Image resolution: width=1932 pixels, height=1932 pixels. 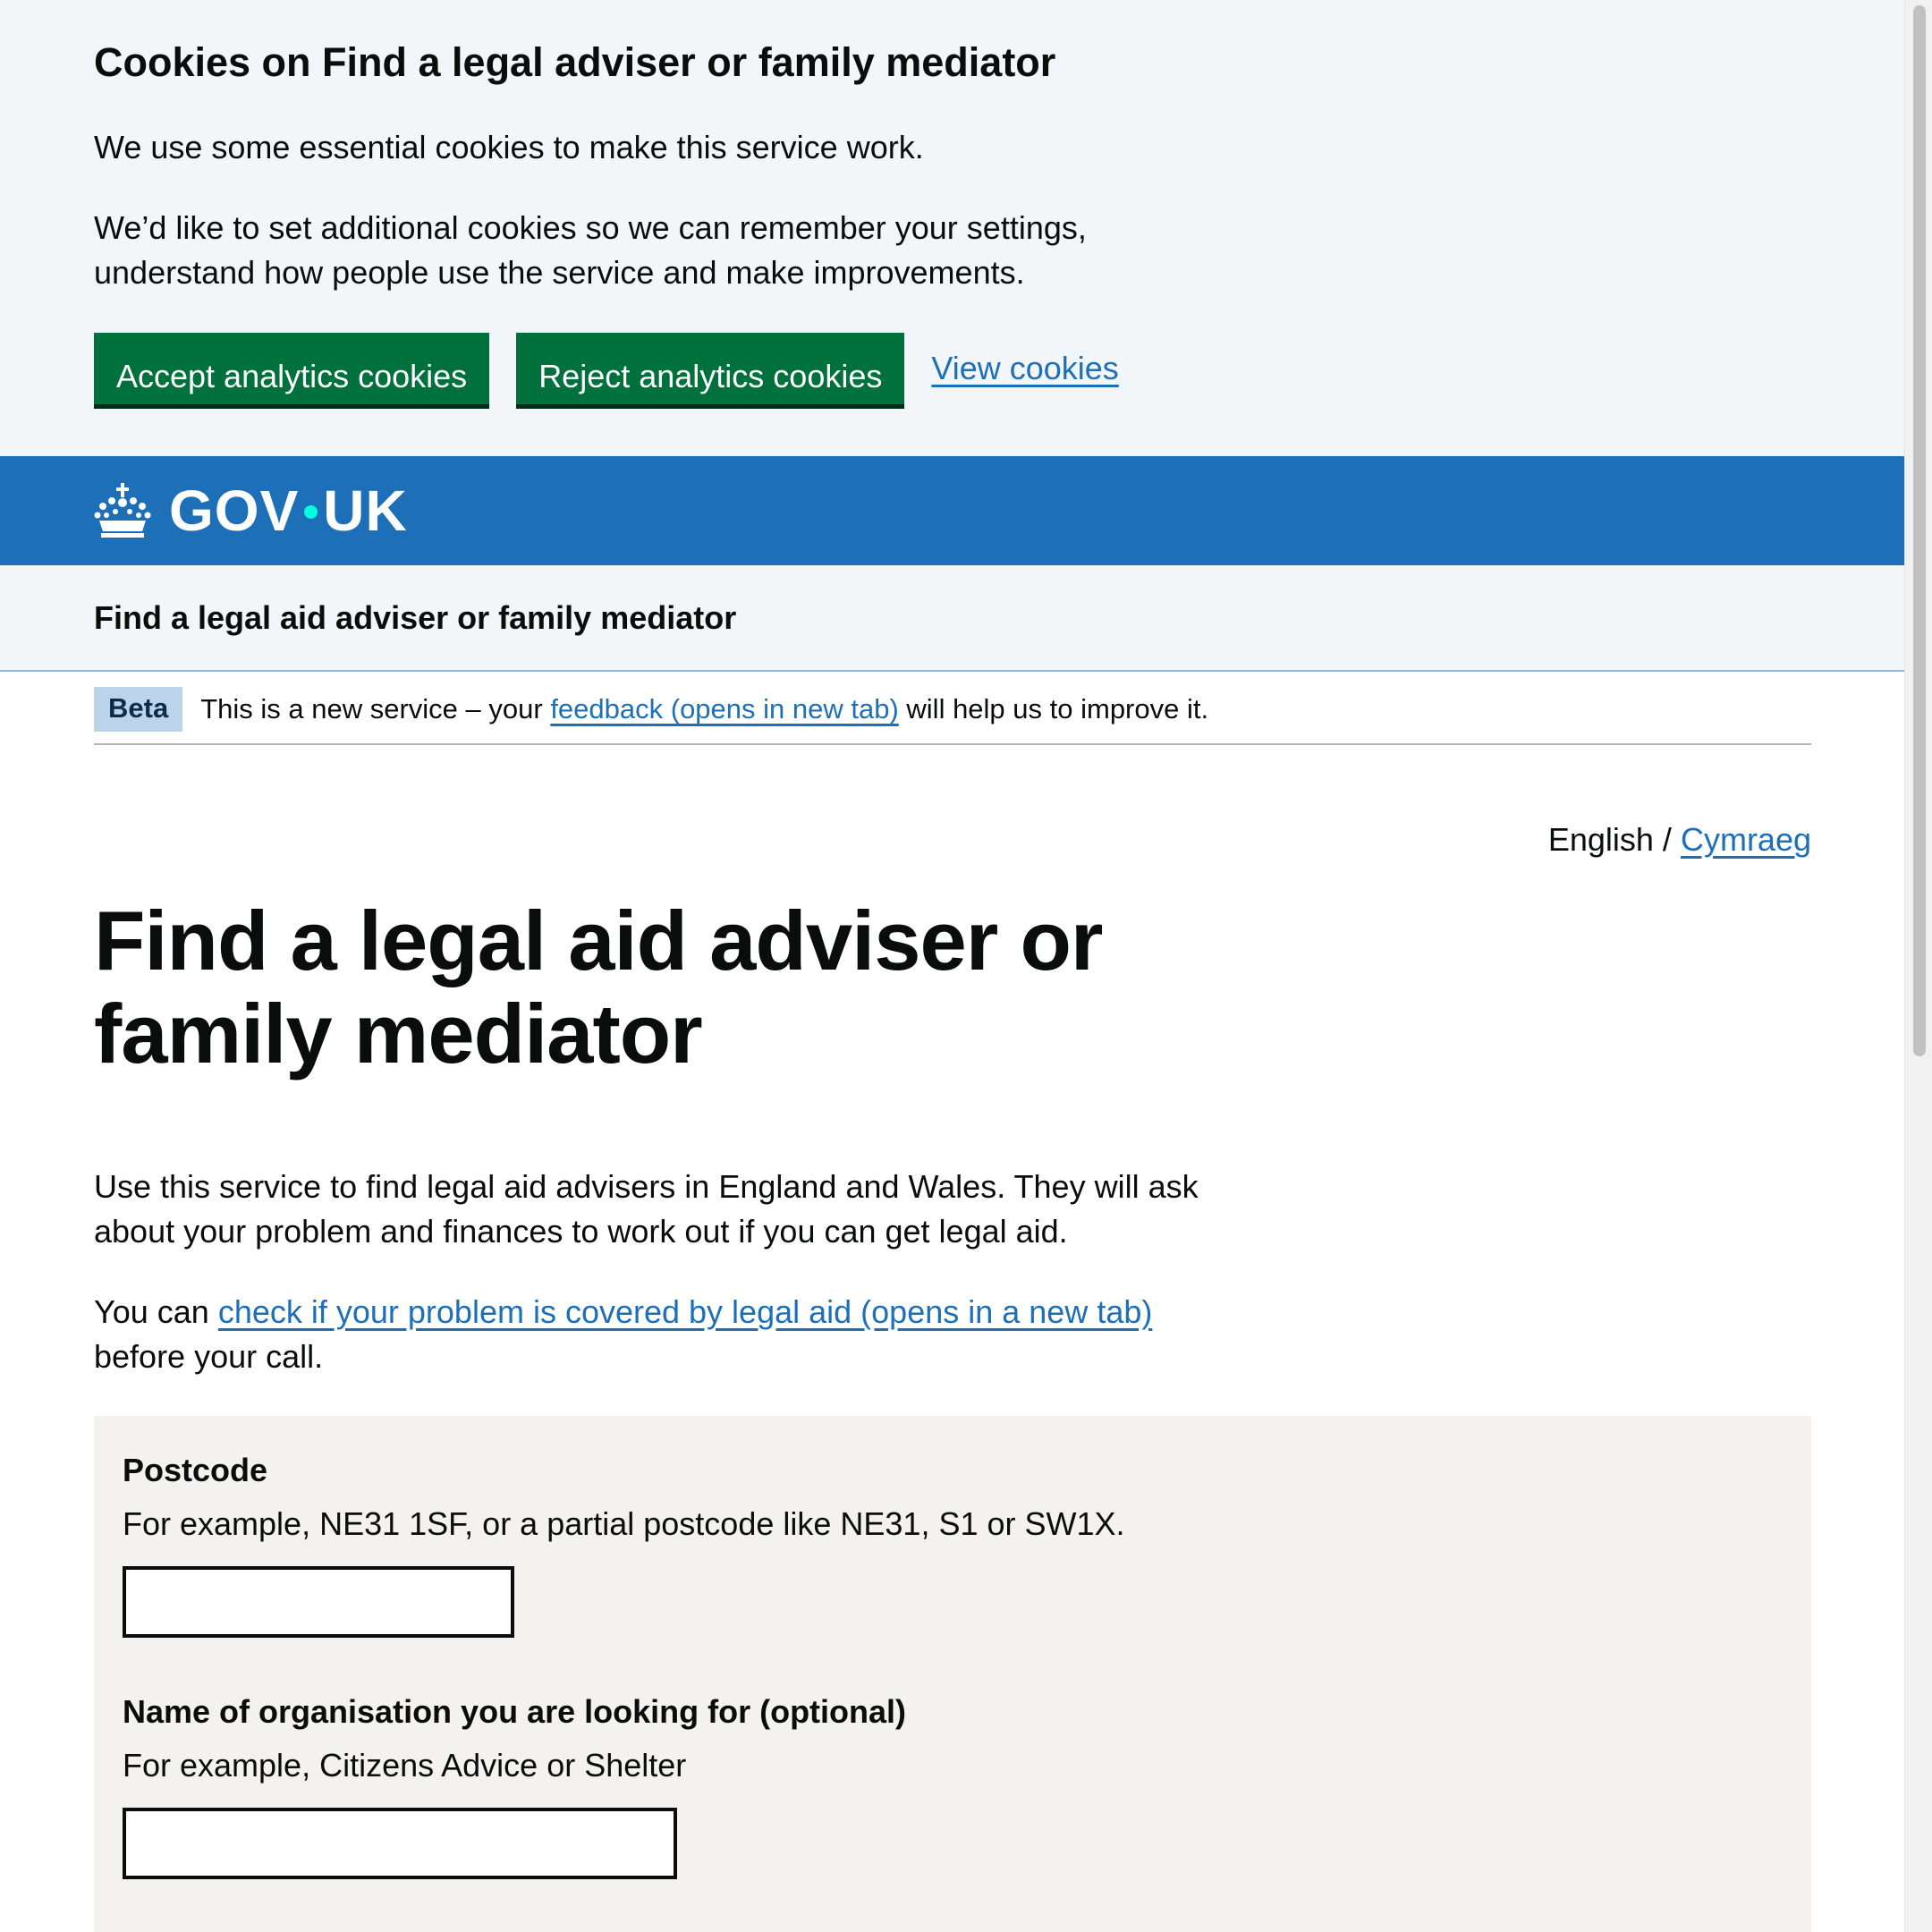 What do you see at coordinates (1600, 839) in the screenshot?
I see `language-current: English` at bounding box center [1600, 839].